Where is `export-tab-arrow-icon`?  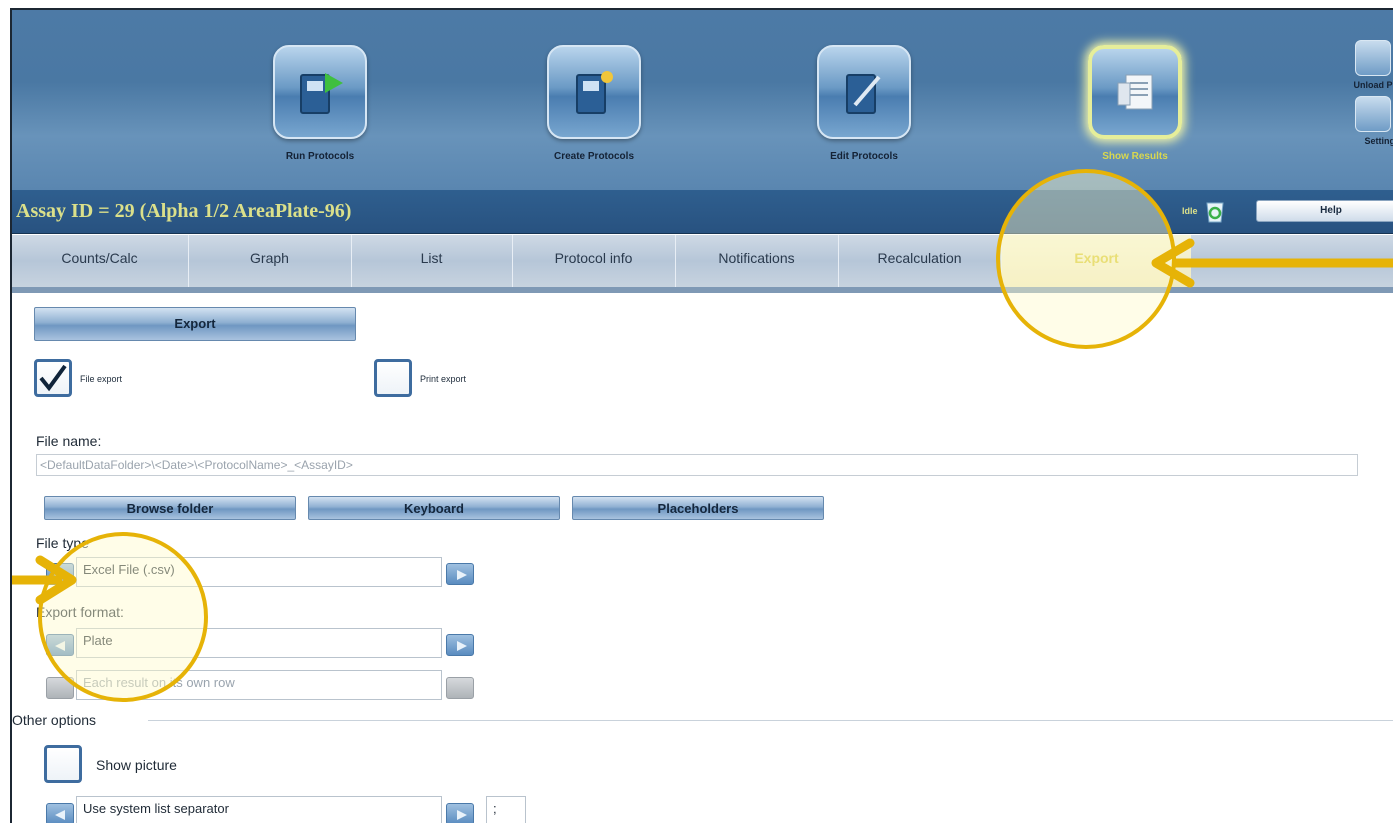 export-tab-arrow-icon is located at coordinates (1272, 263).